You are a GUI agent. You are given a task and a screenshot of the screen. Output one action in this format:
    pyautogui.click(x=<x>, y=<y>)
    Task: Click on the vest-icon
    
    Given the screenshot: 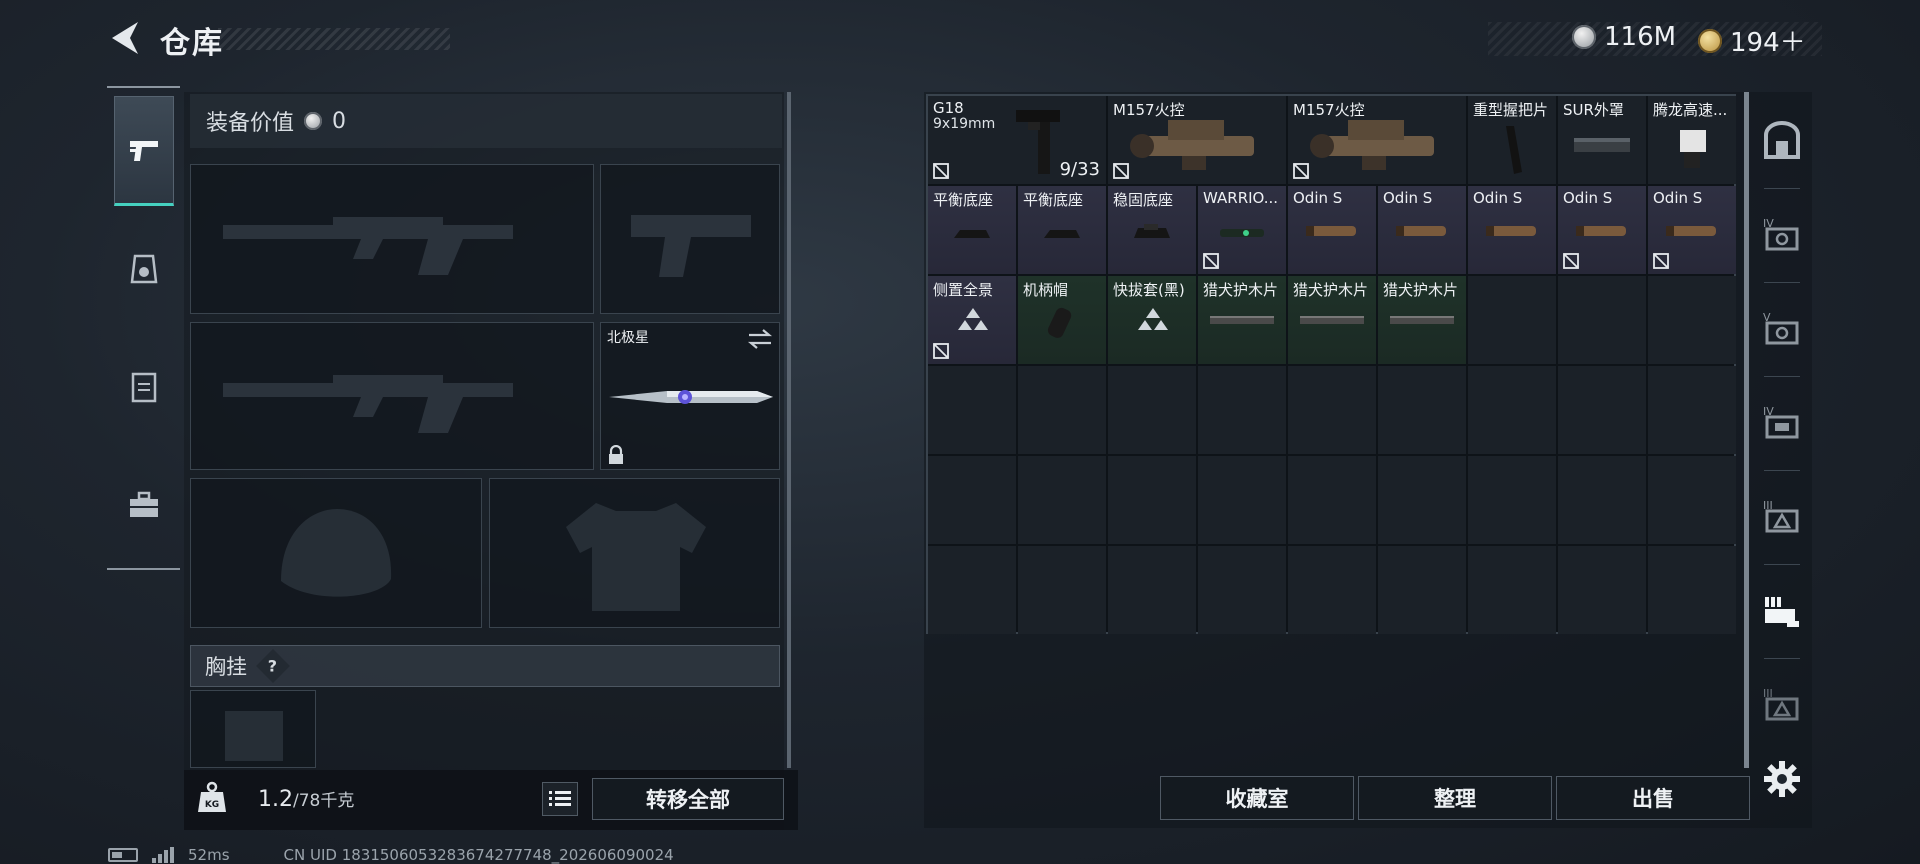 What is the action you would take?
    pyautogui.click(x=144, y=387)
    